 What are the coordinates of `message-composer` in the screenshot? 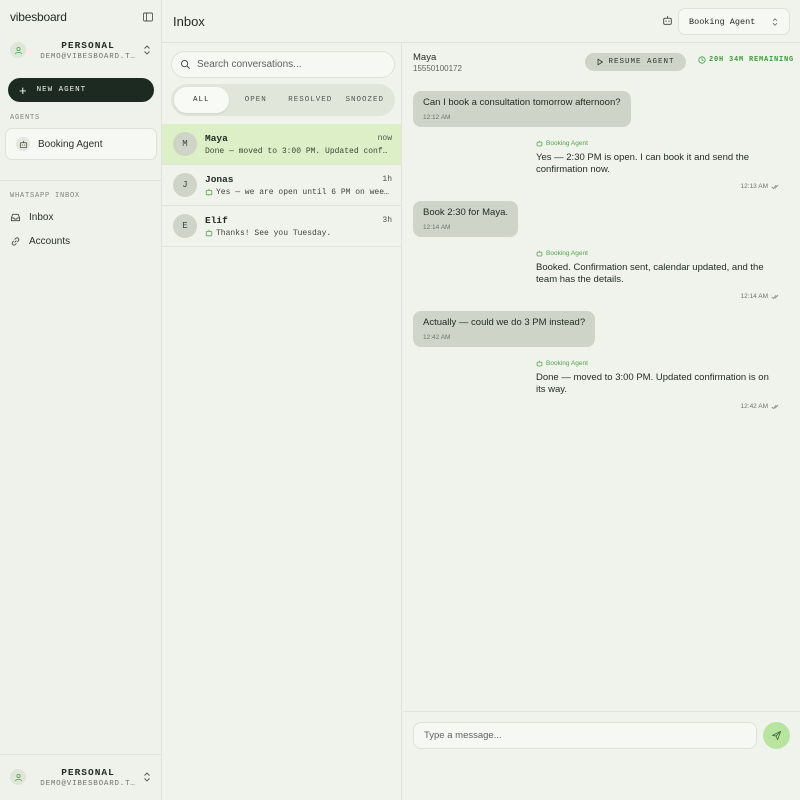 It's located at (585, 735).